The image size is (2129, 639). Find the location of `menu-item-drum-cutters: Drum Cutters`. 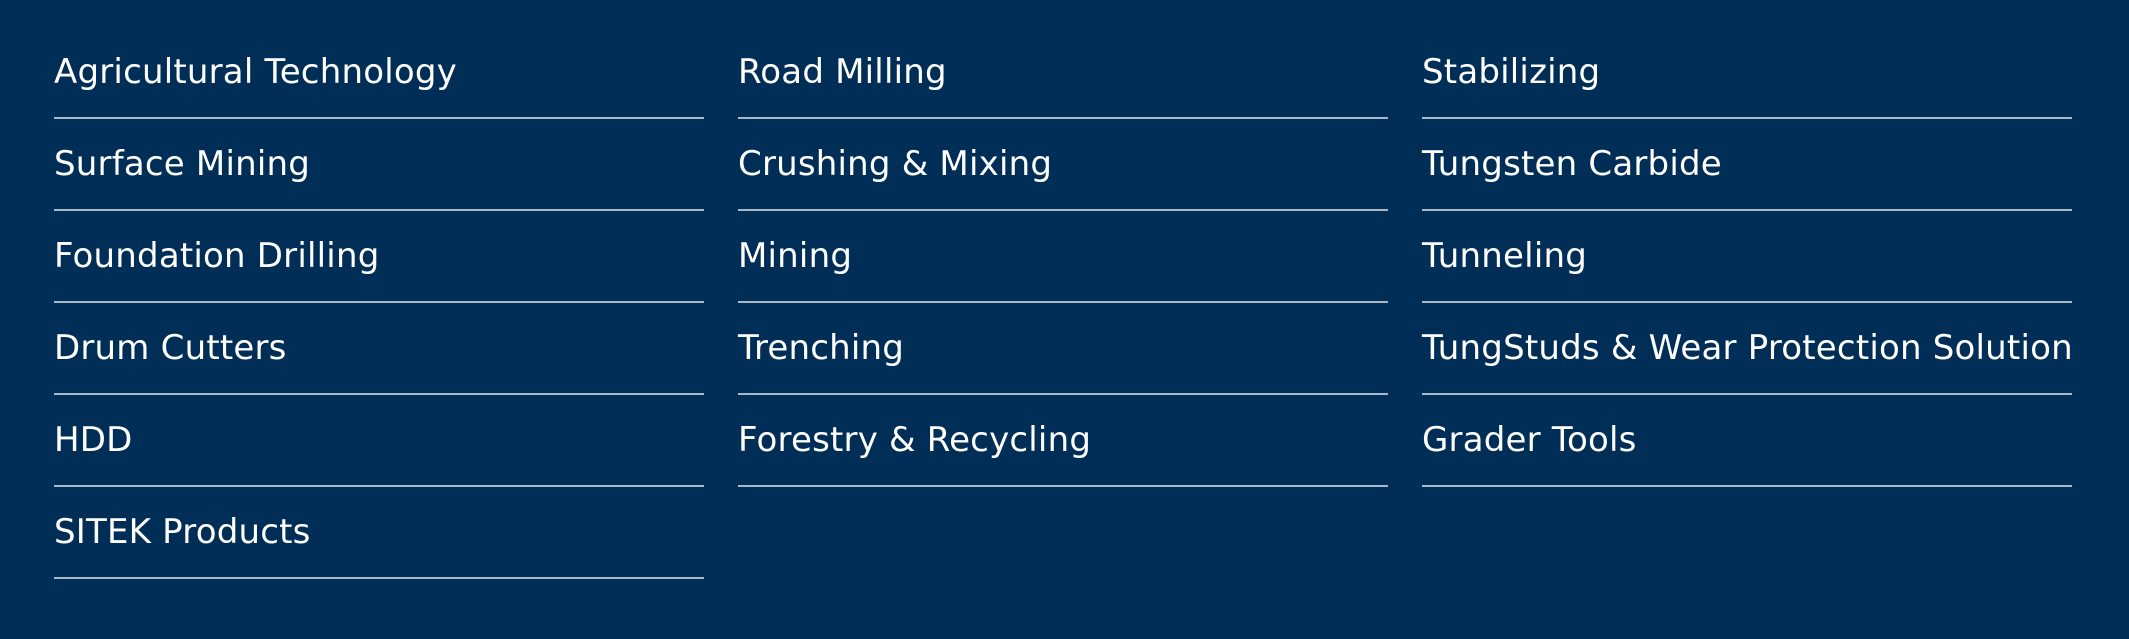

menu-item-drum-cutters: Drum Cutters is located at coordinates (379, 349).